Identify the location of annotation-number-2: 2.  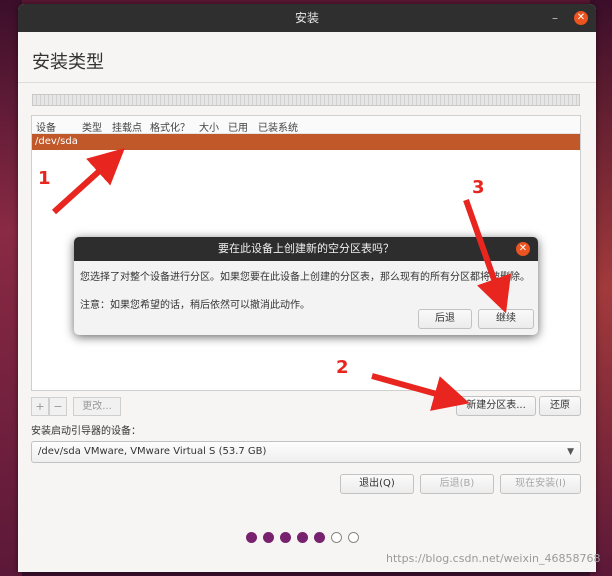
(342, 367).